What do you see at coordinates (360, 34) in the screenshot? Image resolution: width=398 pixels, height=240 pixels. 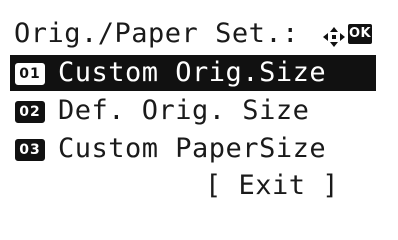 I see `ok-key-icon: OK` at bounding box center [360, 34].